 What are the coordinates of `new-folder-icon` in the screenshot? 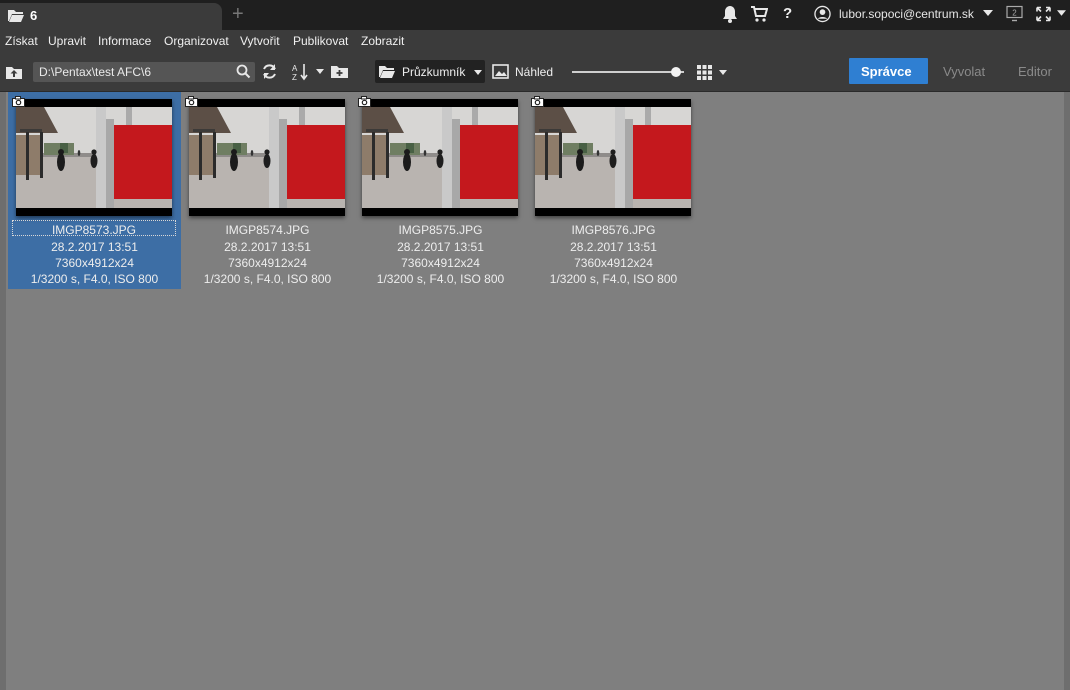 It's located at (339, 71).